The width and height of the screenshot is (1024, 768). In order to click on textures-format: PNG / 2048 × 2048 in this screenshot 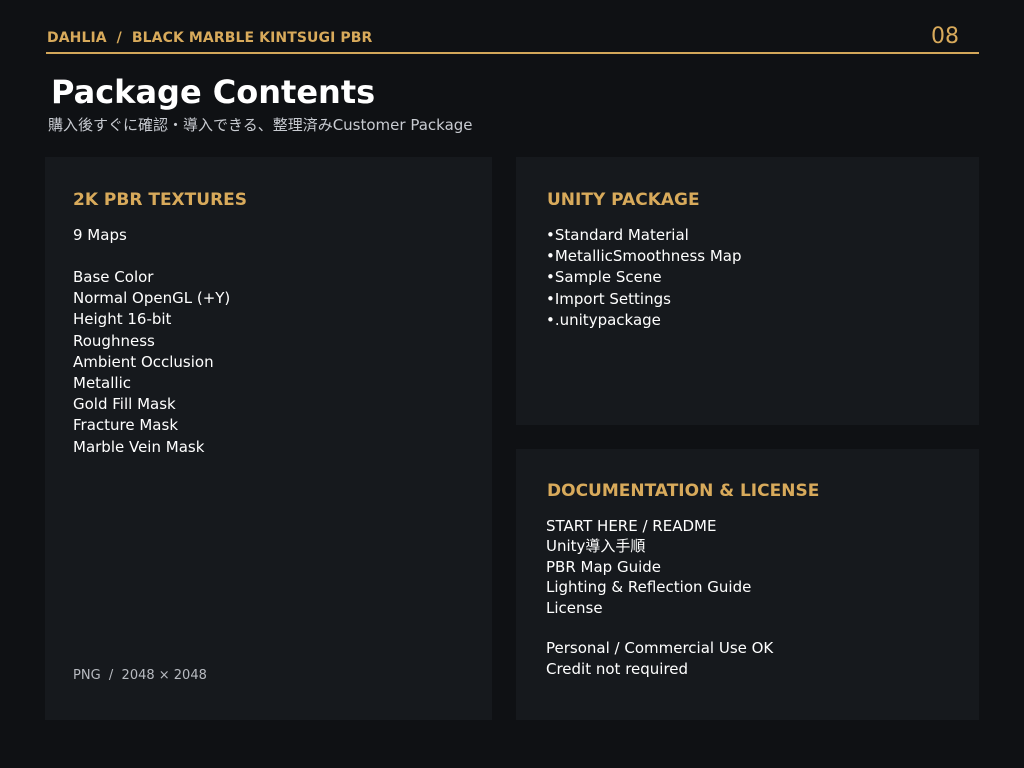, I will do `click(140, 675)`.